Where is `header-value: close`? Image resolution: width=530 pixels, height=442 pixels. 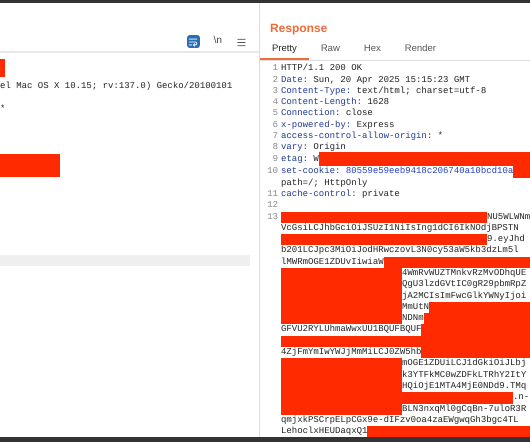 header-value: close is located at coordinates (359, 114).